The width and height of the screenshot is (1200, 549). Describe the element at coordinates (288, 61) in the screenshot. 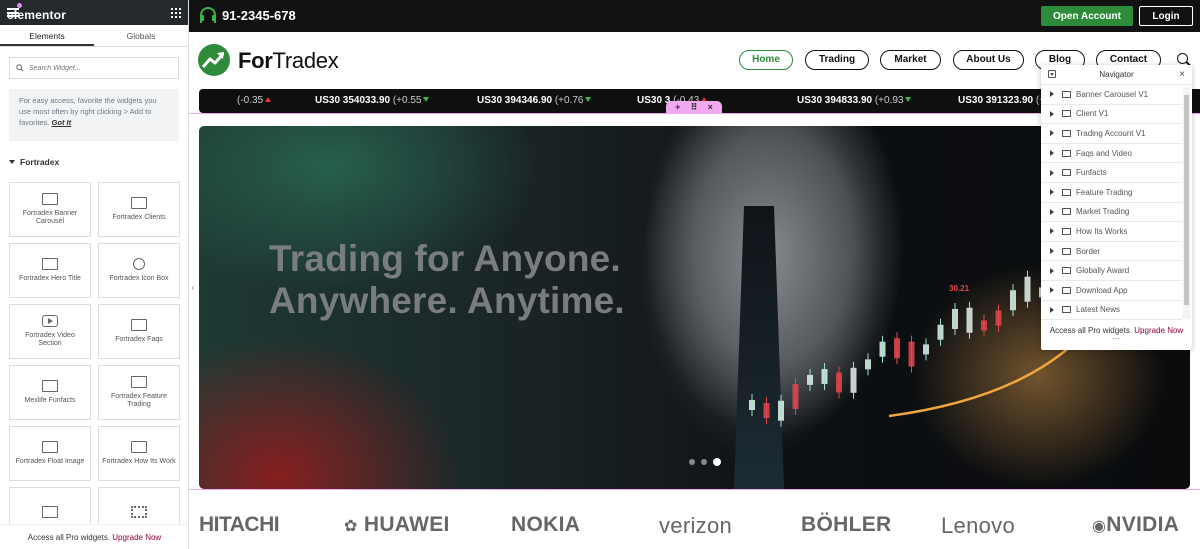

I see `logo-text: ForTradex` at that location.